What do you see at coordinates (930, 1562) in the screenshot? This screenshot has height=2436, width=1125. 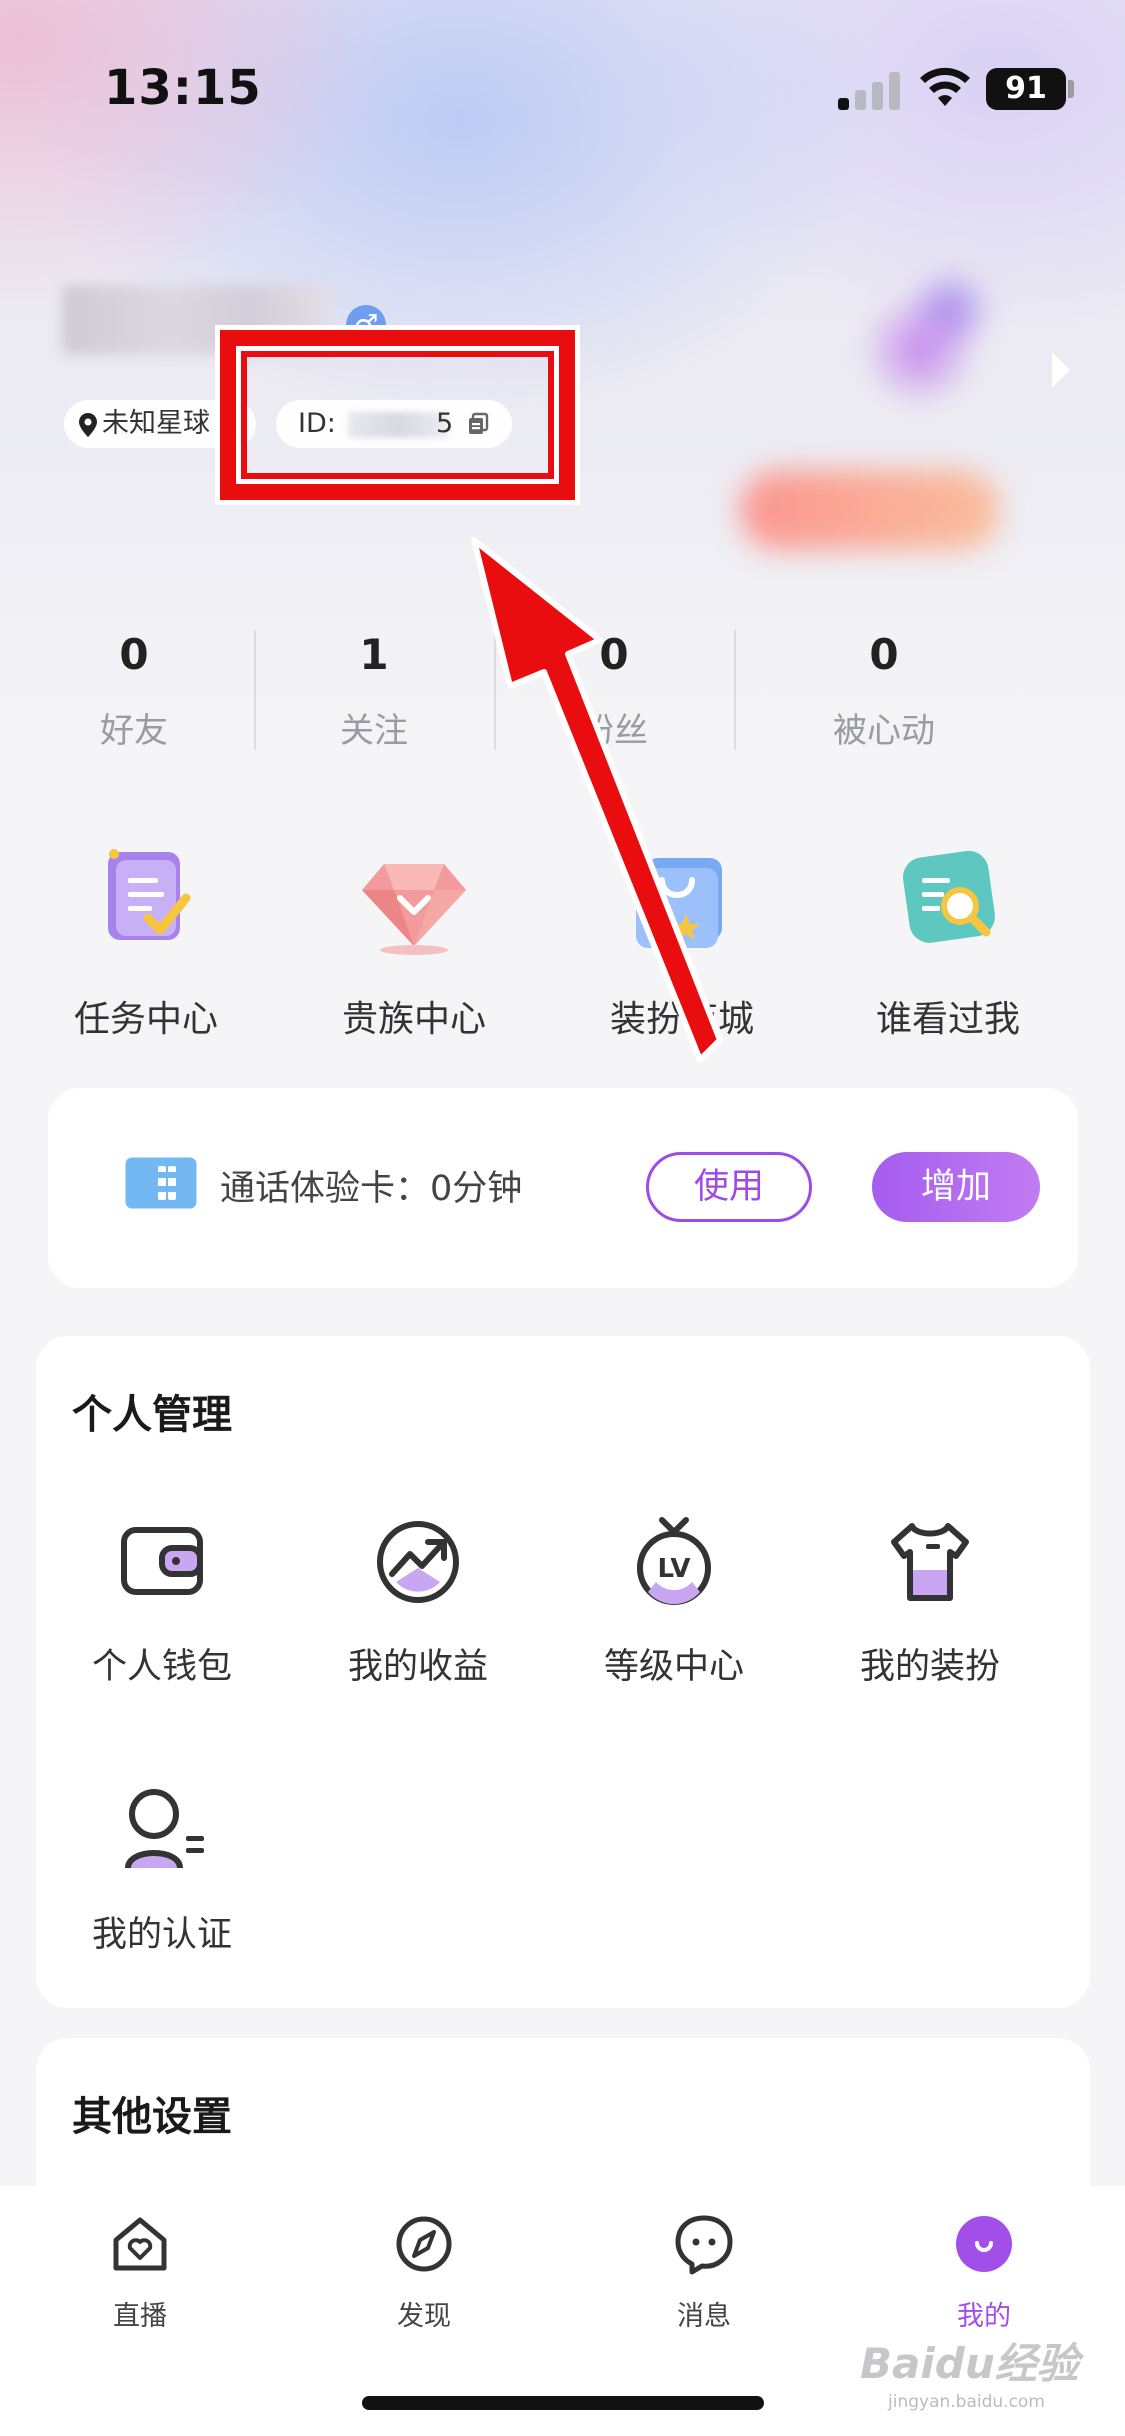 I see `shirt-icon` at bounding box center [930, 1562].